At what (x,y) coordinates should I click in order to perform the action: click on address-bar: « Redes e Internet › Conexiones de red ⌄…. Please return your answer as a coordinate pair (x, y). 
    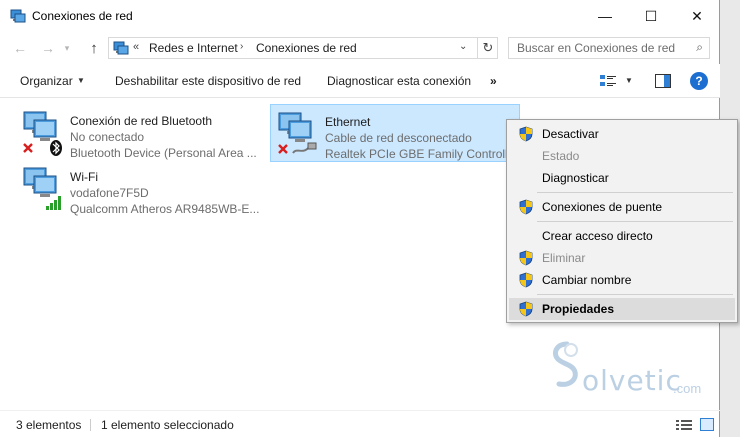
    Looking at the image, I should click on (303, 48).